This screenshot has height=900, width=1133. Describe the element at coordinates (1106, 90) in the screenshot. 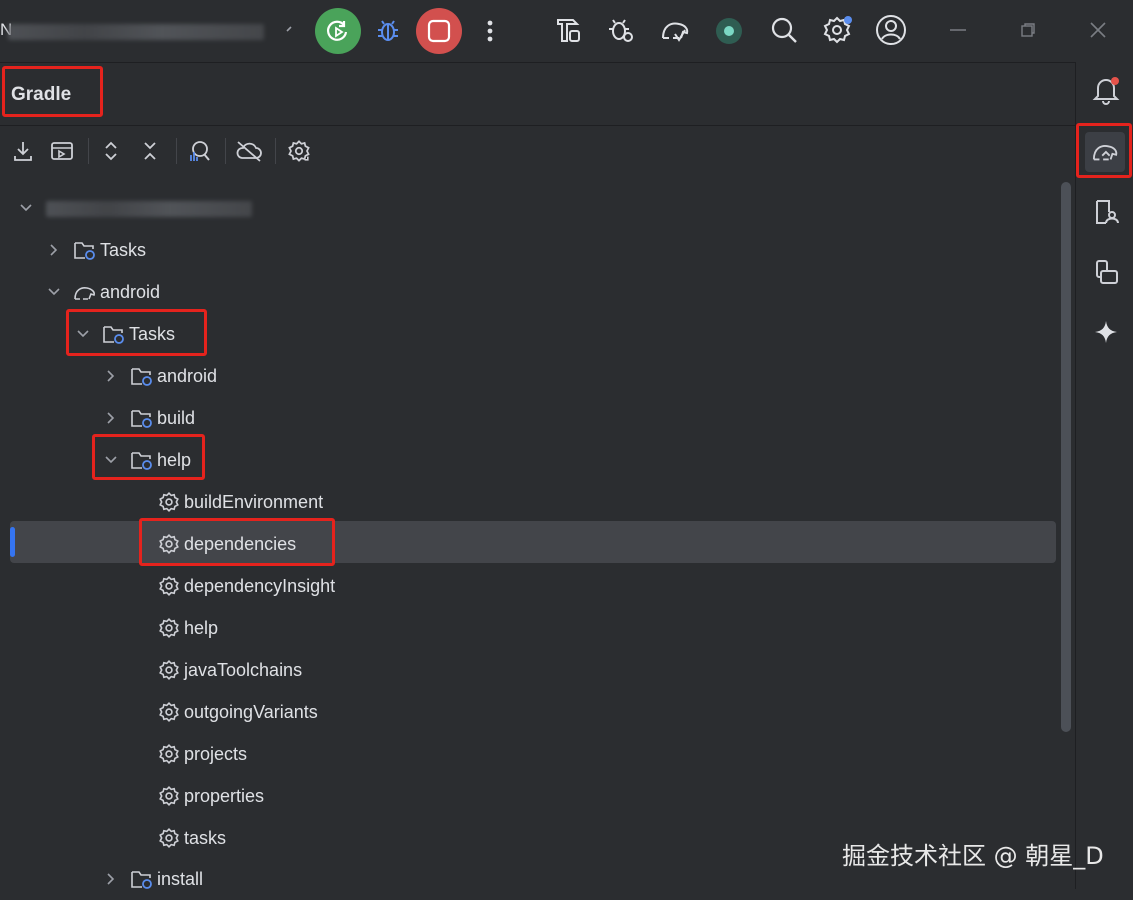

I see `notifications-icon` at that location.